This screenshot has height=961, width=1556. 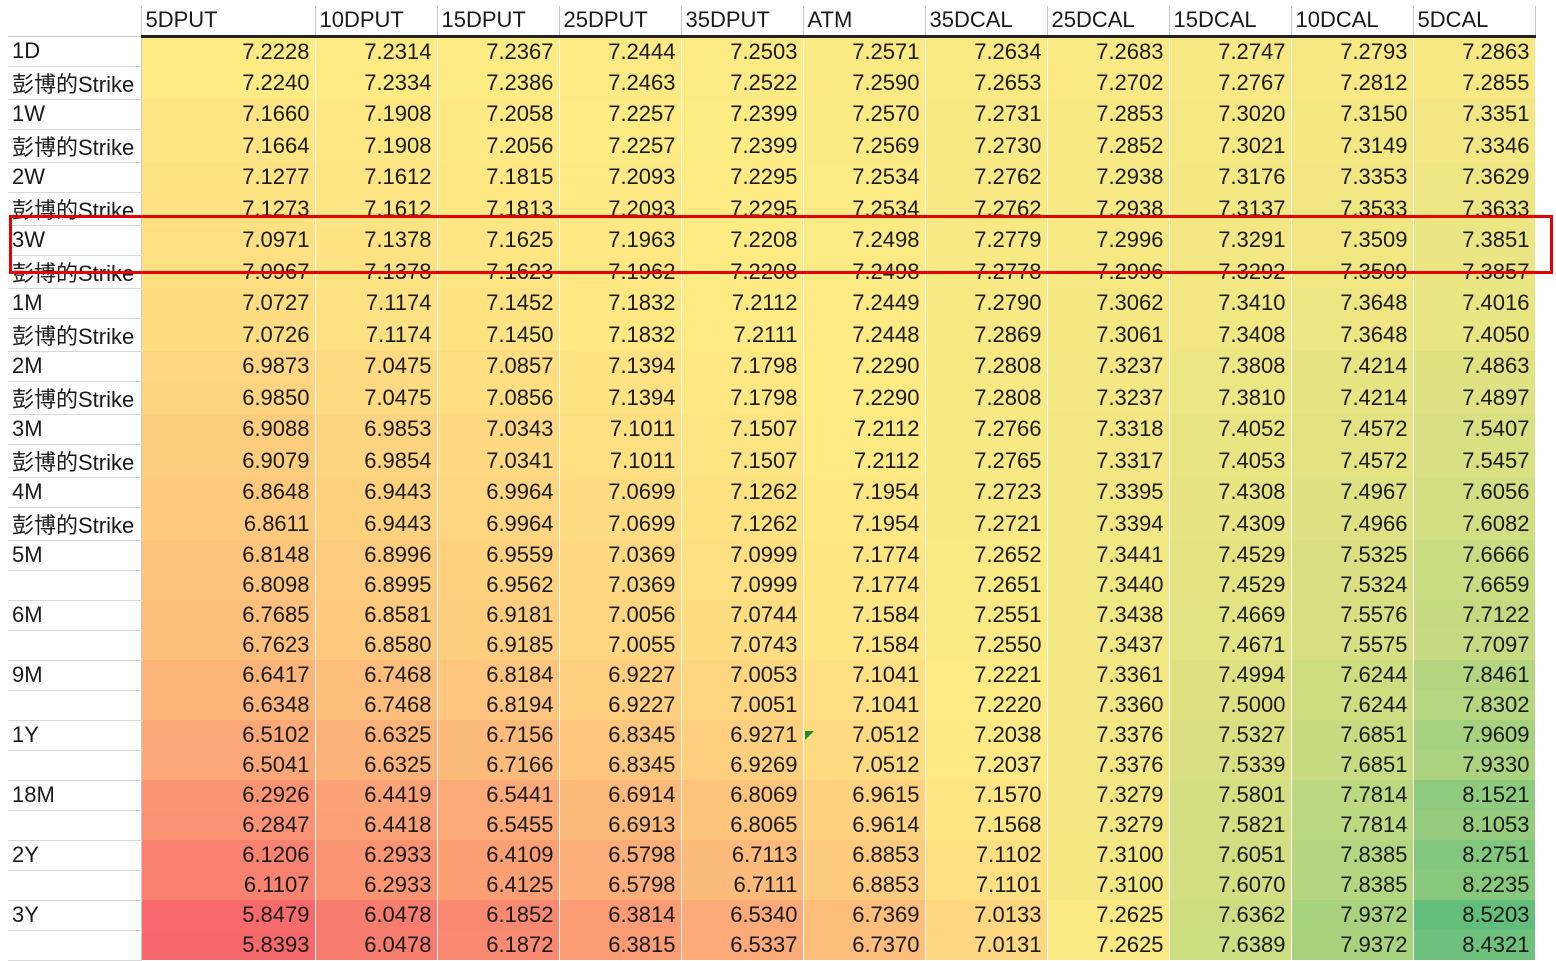 I want to click on data-cell: 7.2058, so click(x=498, y=114).